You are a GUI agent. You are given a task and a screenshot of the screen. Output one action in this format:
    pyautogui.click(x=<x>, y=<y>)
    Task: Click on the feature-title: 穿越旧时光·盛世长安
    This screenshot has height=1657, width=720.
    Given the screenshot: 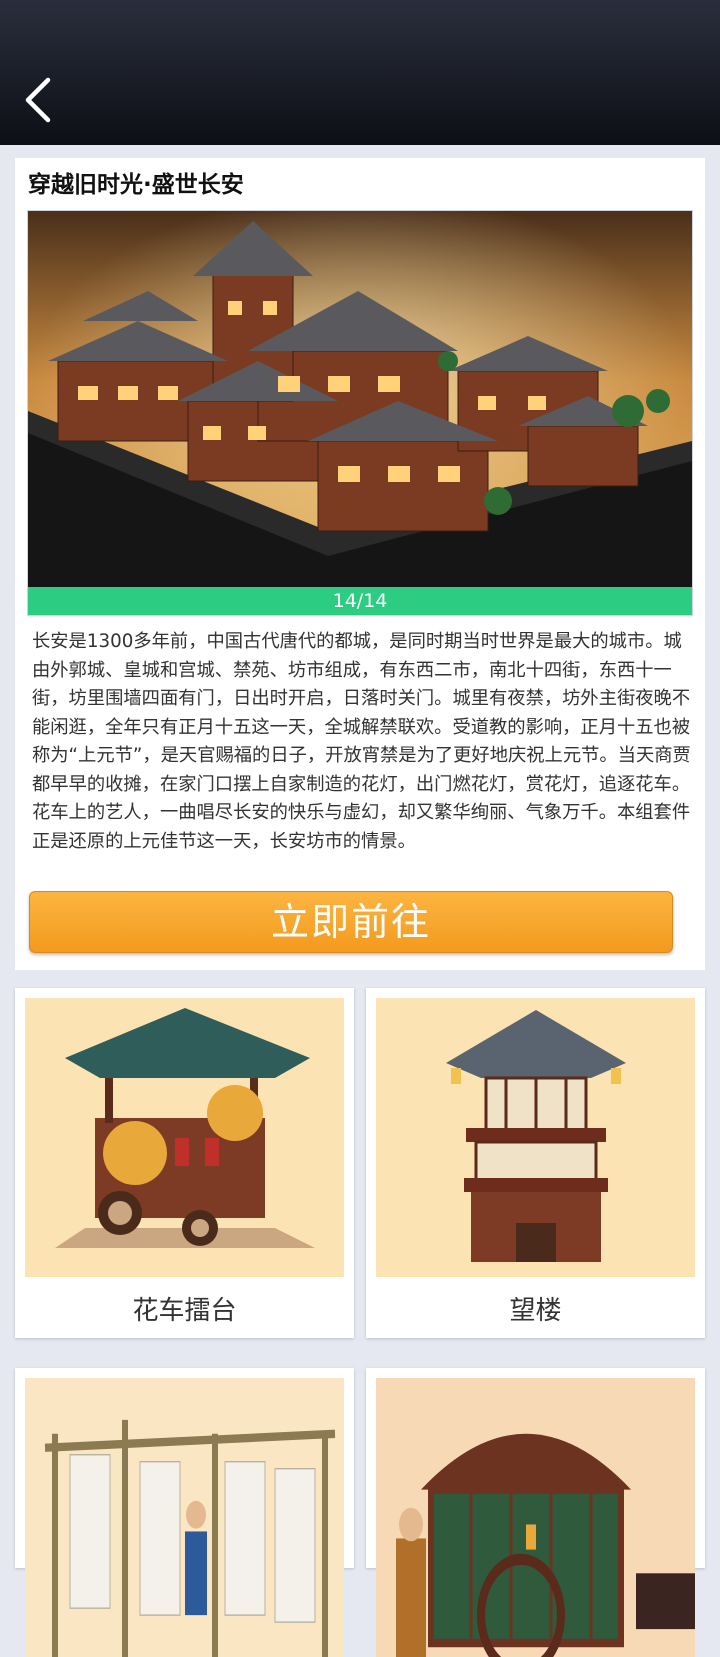 What is the action you would take?
    pyautogui.click(x=136, y=185)
    